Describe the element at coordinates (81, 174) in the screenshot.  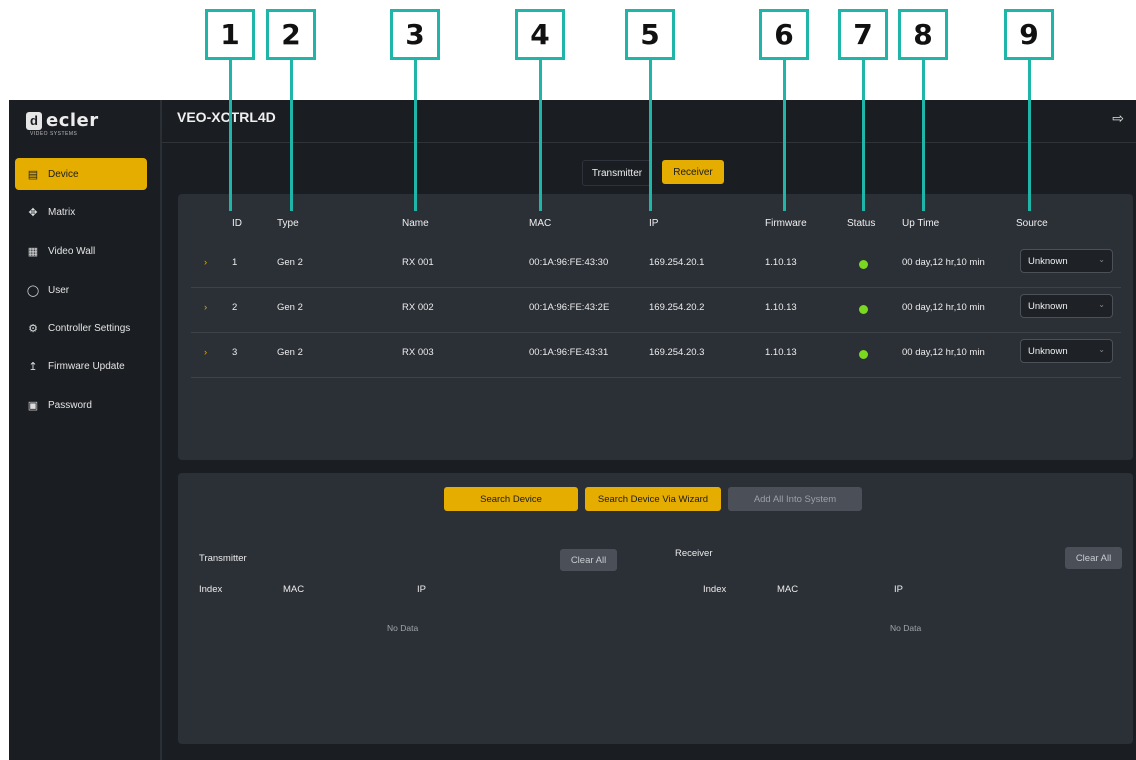
I see `sidebar-item-device: ▤ Device` at that location.